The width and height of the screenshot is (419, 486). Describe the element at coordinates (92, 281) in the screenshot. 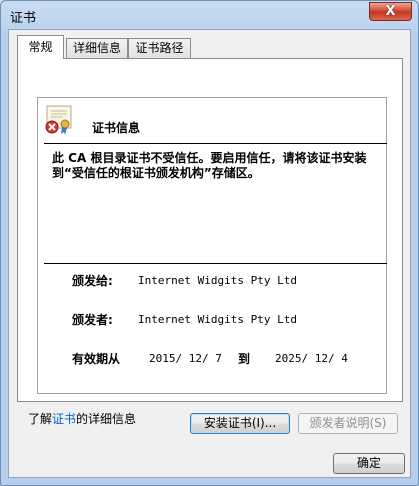

I see `issued-to-label: 颁发给:` at that location.